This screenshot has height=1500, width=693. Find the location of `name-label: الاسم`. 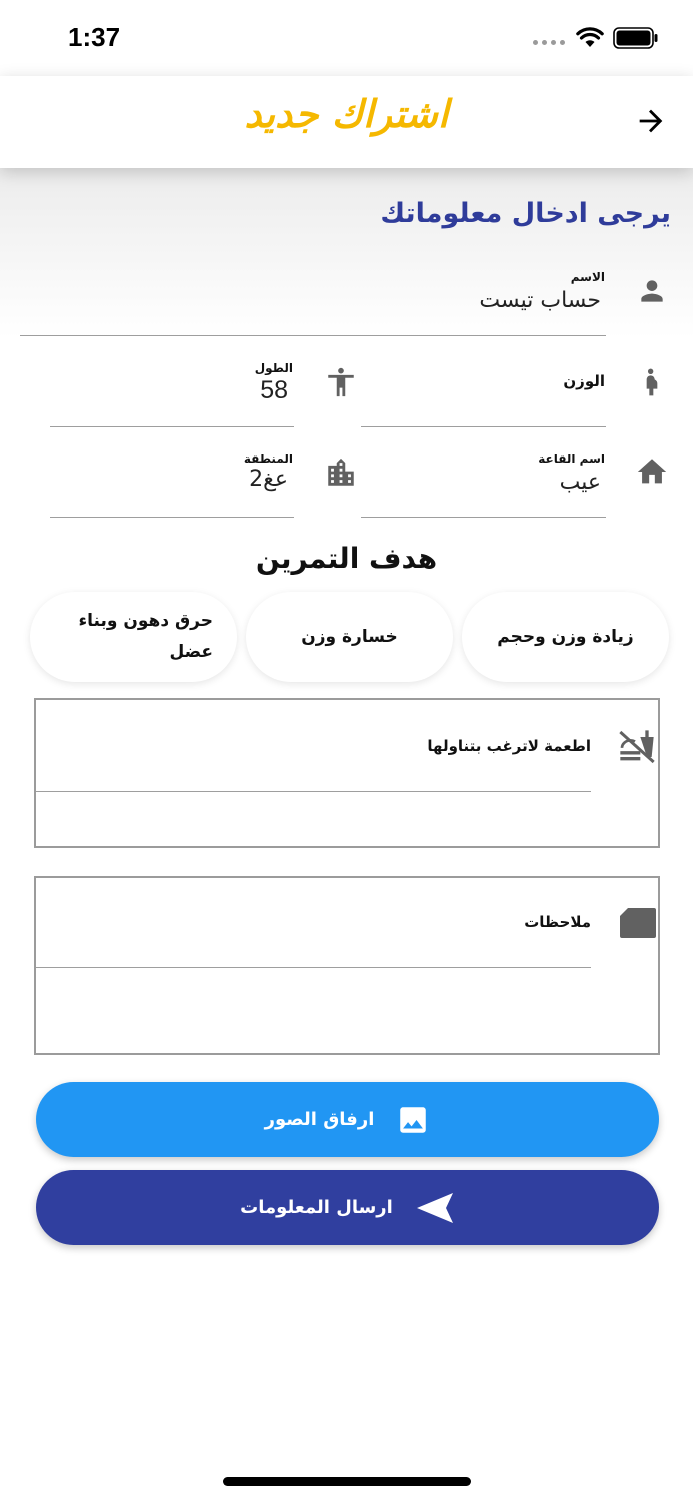

name-label: الاسم is located at coordinates (587, 277).